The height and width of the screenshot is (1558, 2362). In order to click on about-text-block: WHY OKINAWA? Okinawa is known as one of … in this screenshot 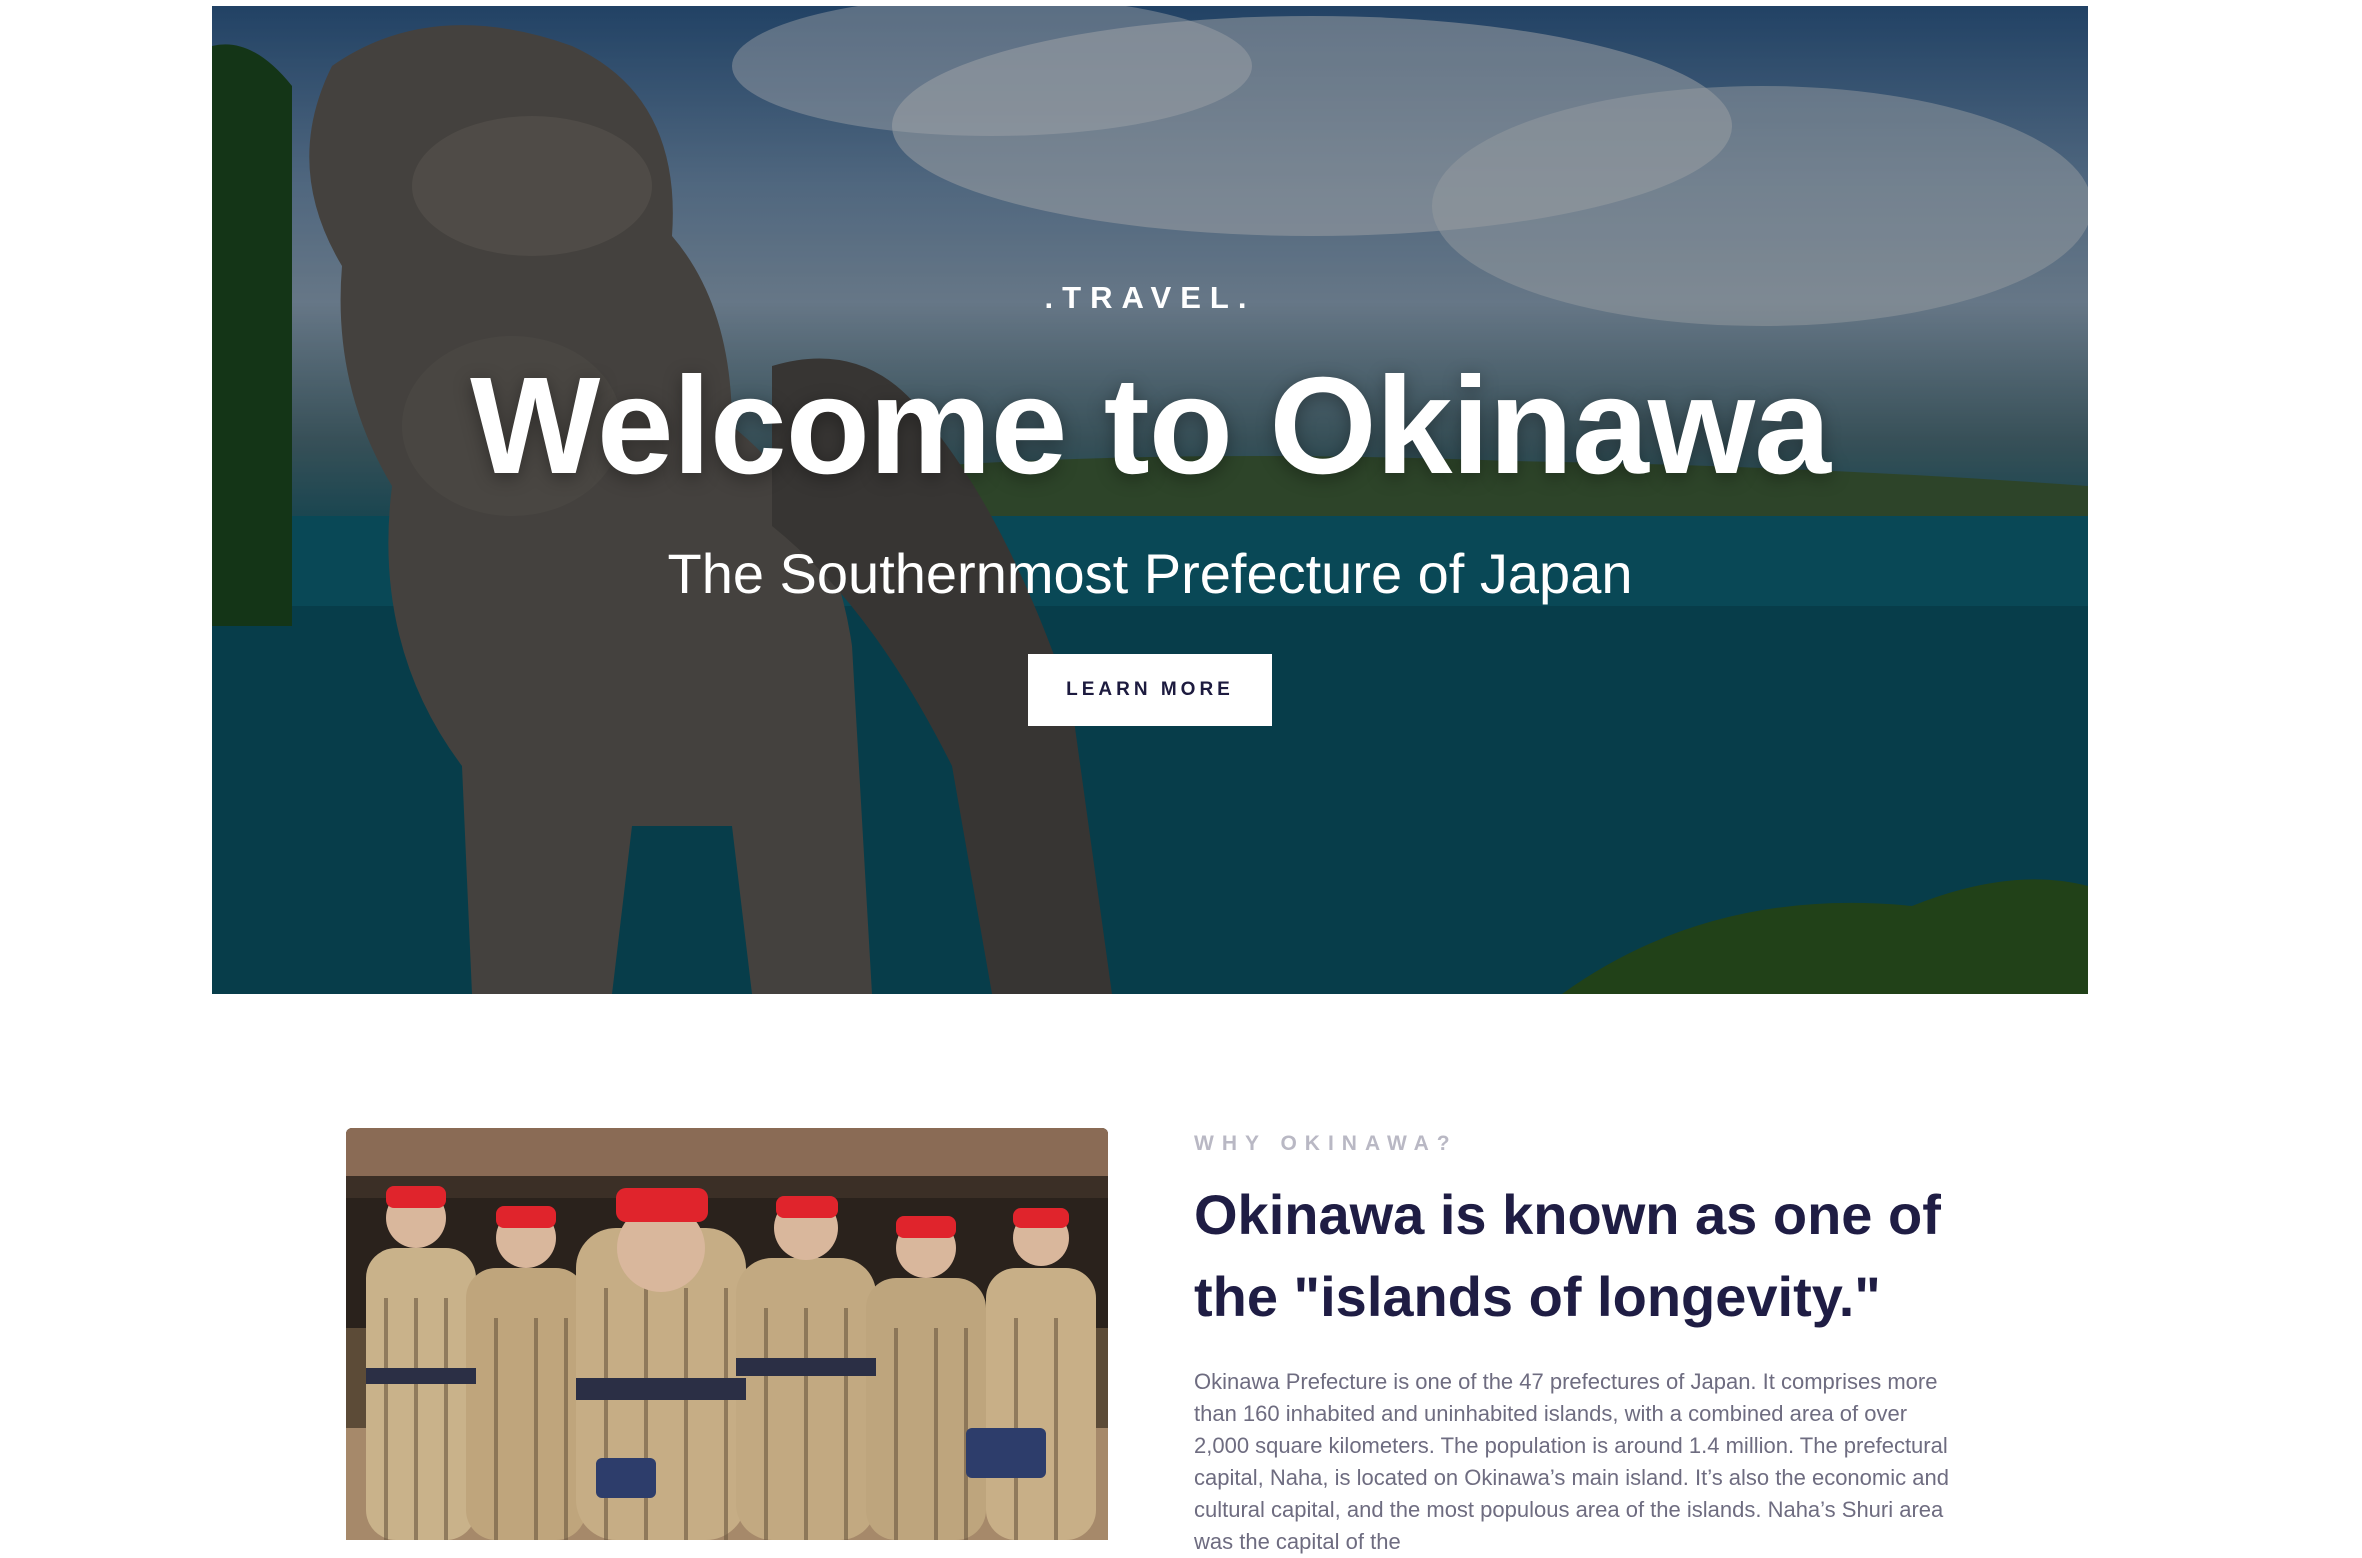, I will do `click(1589, 1343)`.